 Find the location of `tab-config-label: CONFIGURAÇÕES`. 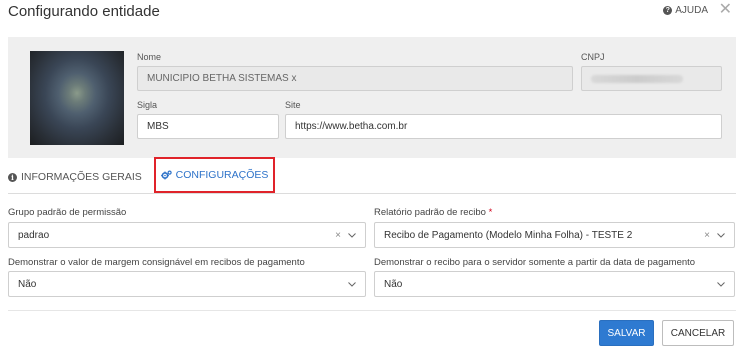

tab-config-label: CONFIGURAÇÕES is located at coordinates (222, 175).